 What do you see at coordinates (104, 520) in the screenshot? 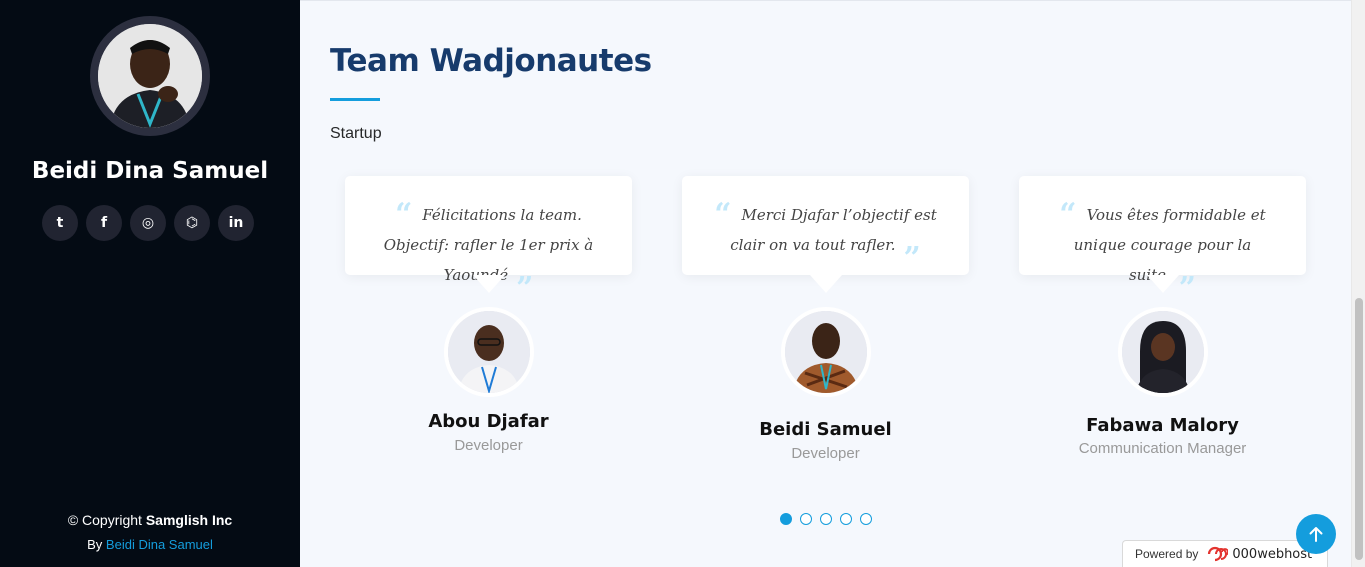
I see `copyright-prefix: © Copyright` at bounding box center [104, 520].